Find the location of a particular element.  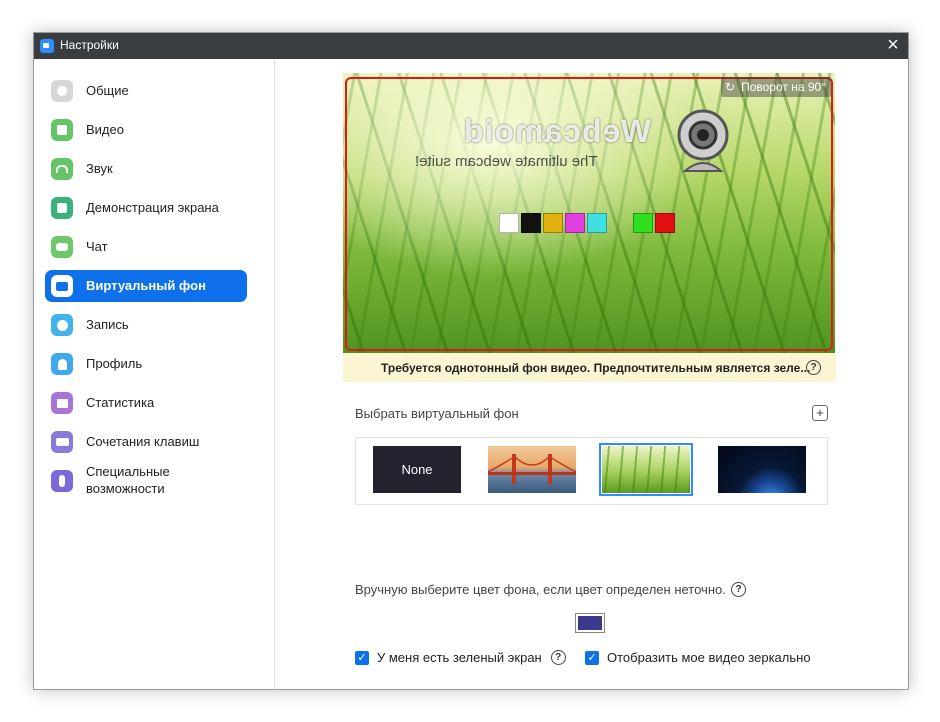

person-card-icon is located at coordinates (62, 286).